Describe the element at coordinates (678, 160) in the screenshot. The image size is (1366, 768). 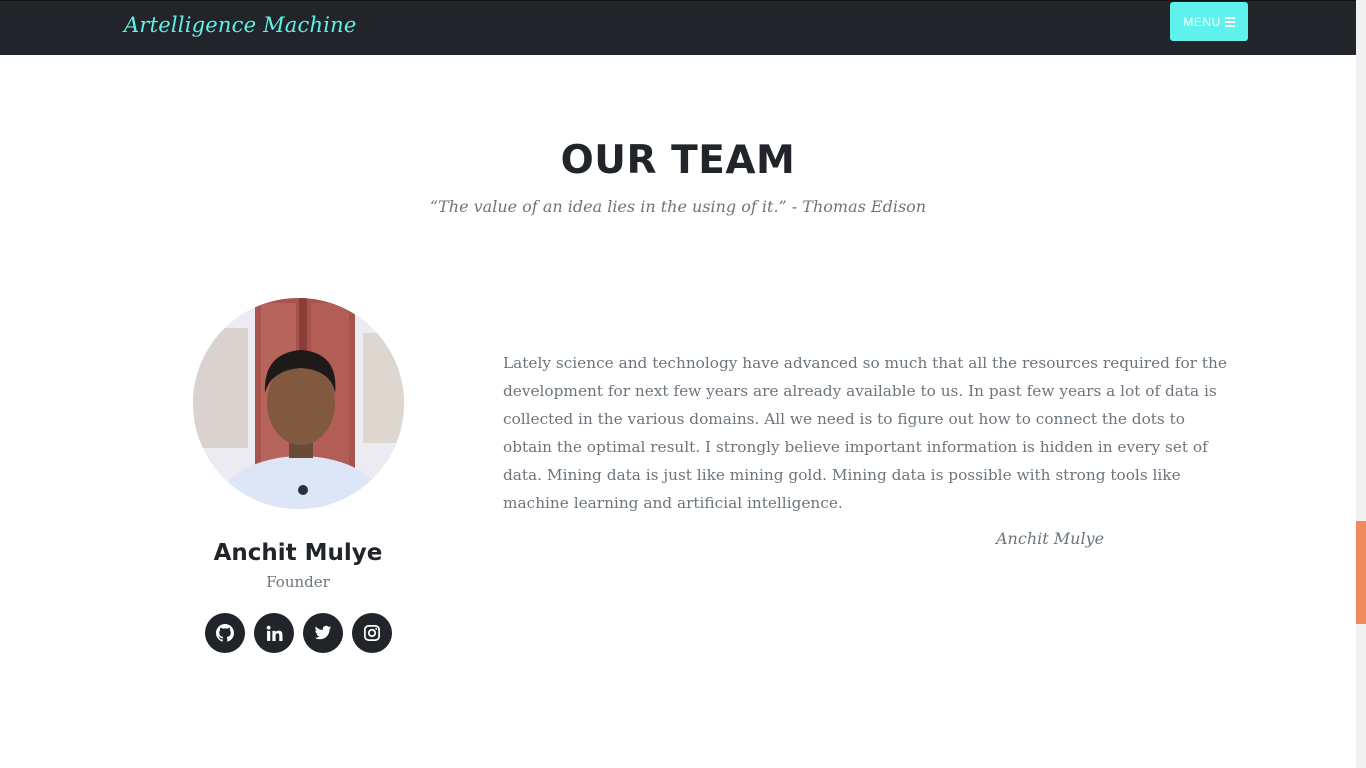
I see `section-title: OUR TEAM` at that location.